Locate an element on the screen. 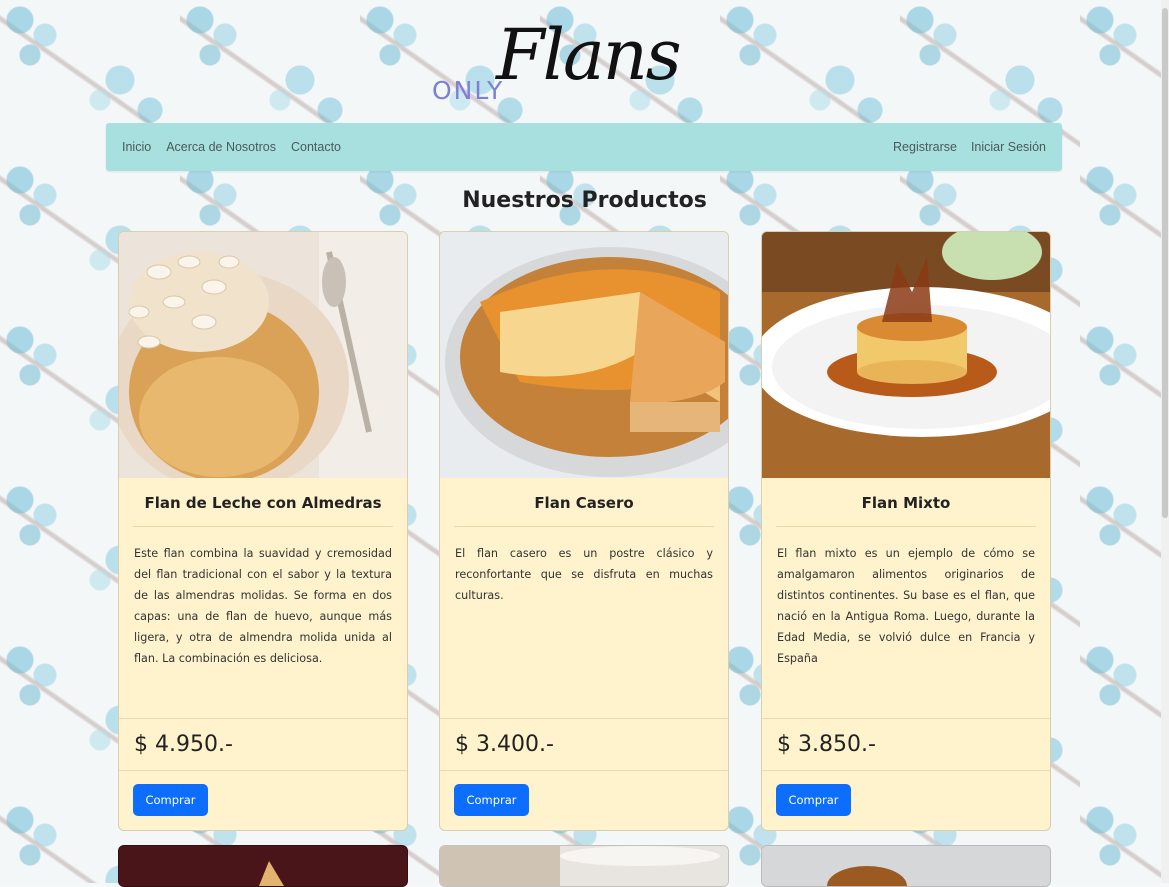  site-logo: ONLY Flans is located at coordinates (590, 64).